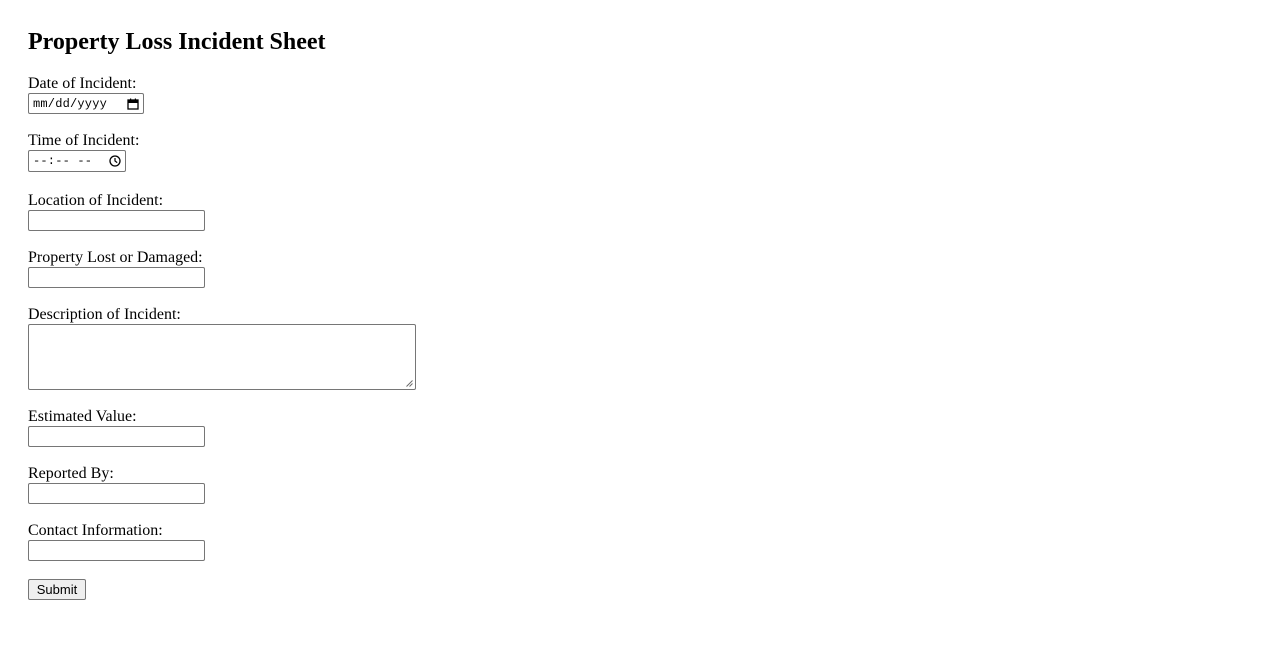  What do you see at coordinates (57, 589) in the screenshot?
I see `submit-button: Submit` at bounding box center [57, 589].